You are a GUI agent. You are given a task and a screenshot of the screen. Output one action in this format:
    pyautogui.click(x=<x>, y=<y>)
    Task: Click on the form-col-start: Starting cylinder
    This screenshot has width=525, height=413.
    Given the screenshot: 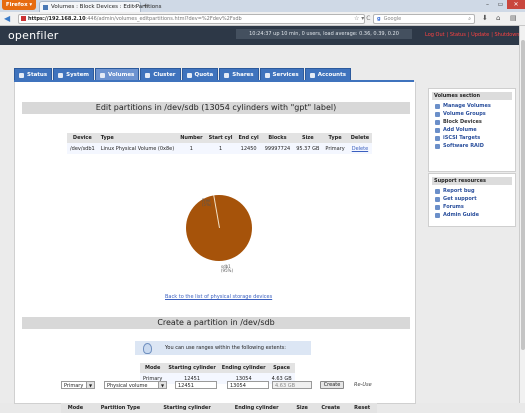 What is the action you would take?
    pyautogui.click(x=187, y=408)
    